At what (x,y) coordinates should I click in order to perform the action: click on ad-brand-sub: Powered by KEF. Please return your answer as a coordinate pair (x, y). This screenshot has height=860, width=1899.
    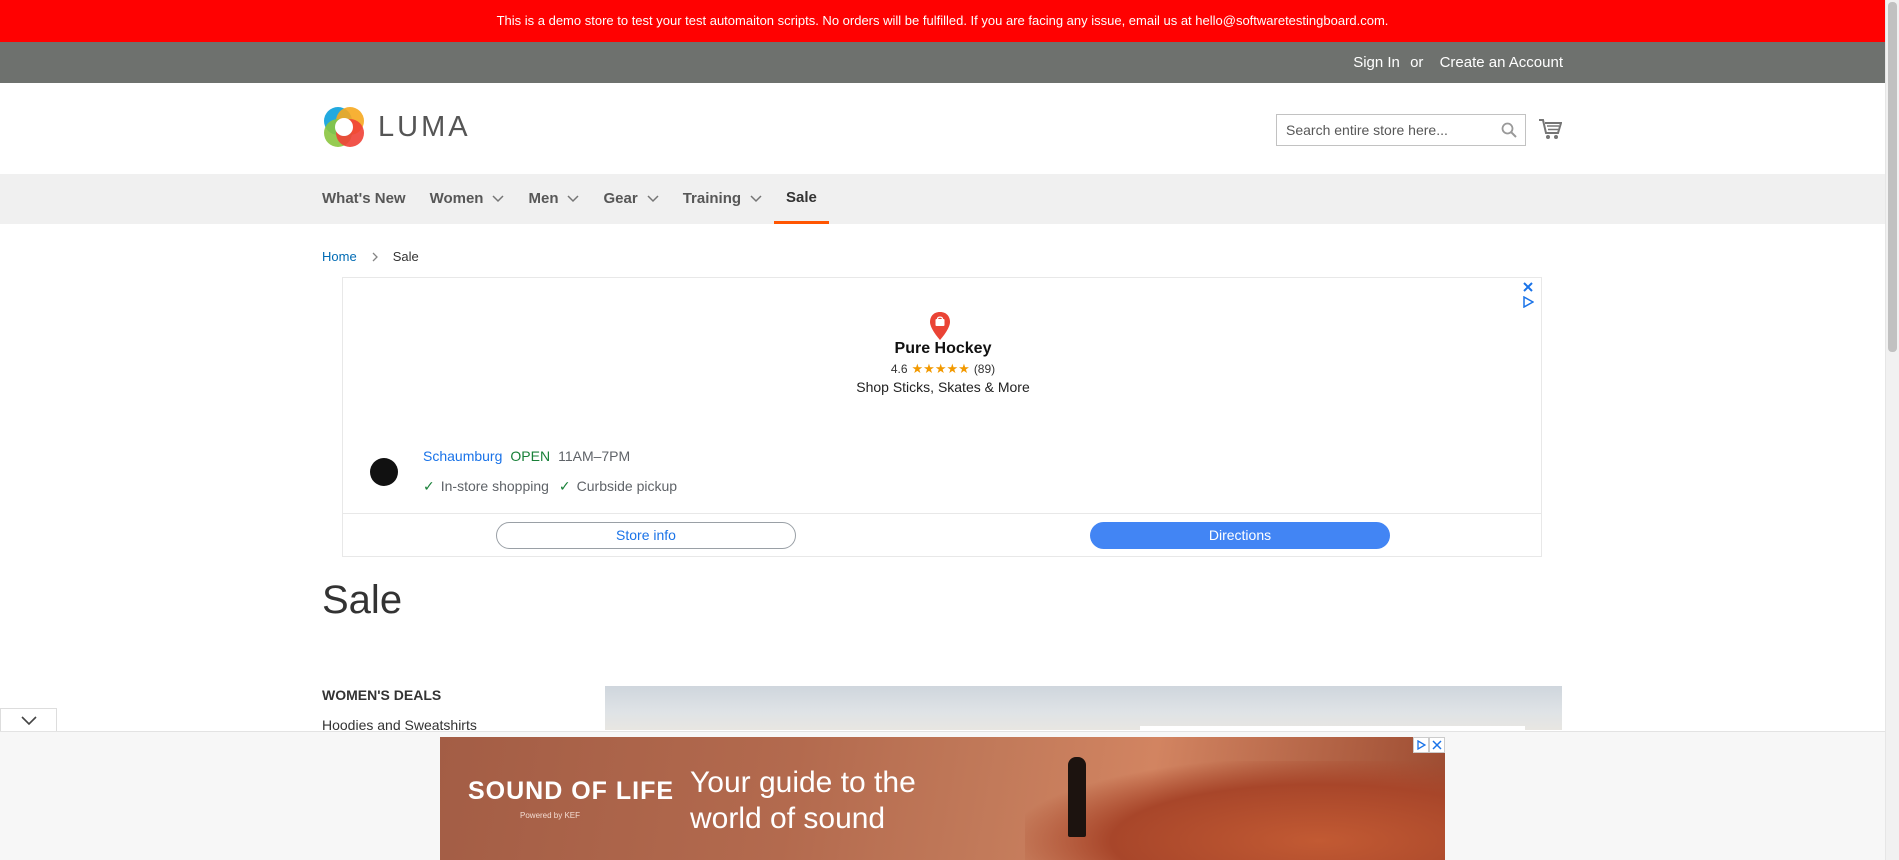
    Looking at the image, I should click on (550, 815).